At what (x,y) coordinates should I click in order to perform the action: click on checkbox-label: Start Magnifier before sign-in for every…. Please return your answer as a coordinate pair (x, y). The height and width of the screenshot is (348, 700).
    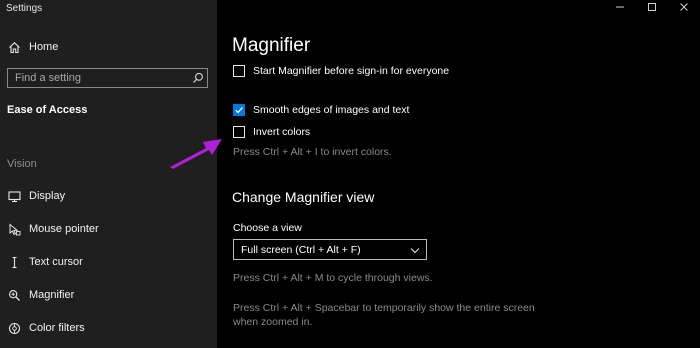
    Looking at the image, I should click on (351, 71).